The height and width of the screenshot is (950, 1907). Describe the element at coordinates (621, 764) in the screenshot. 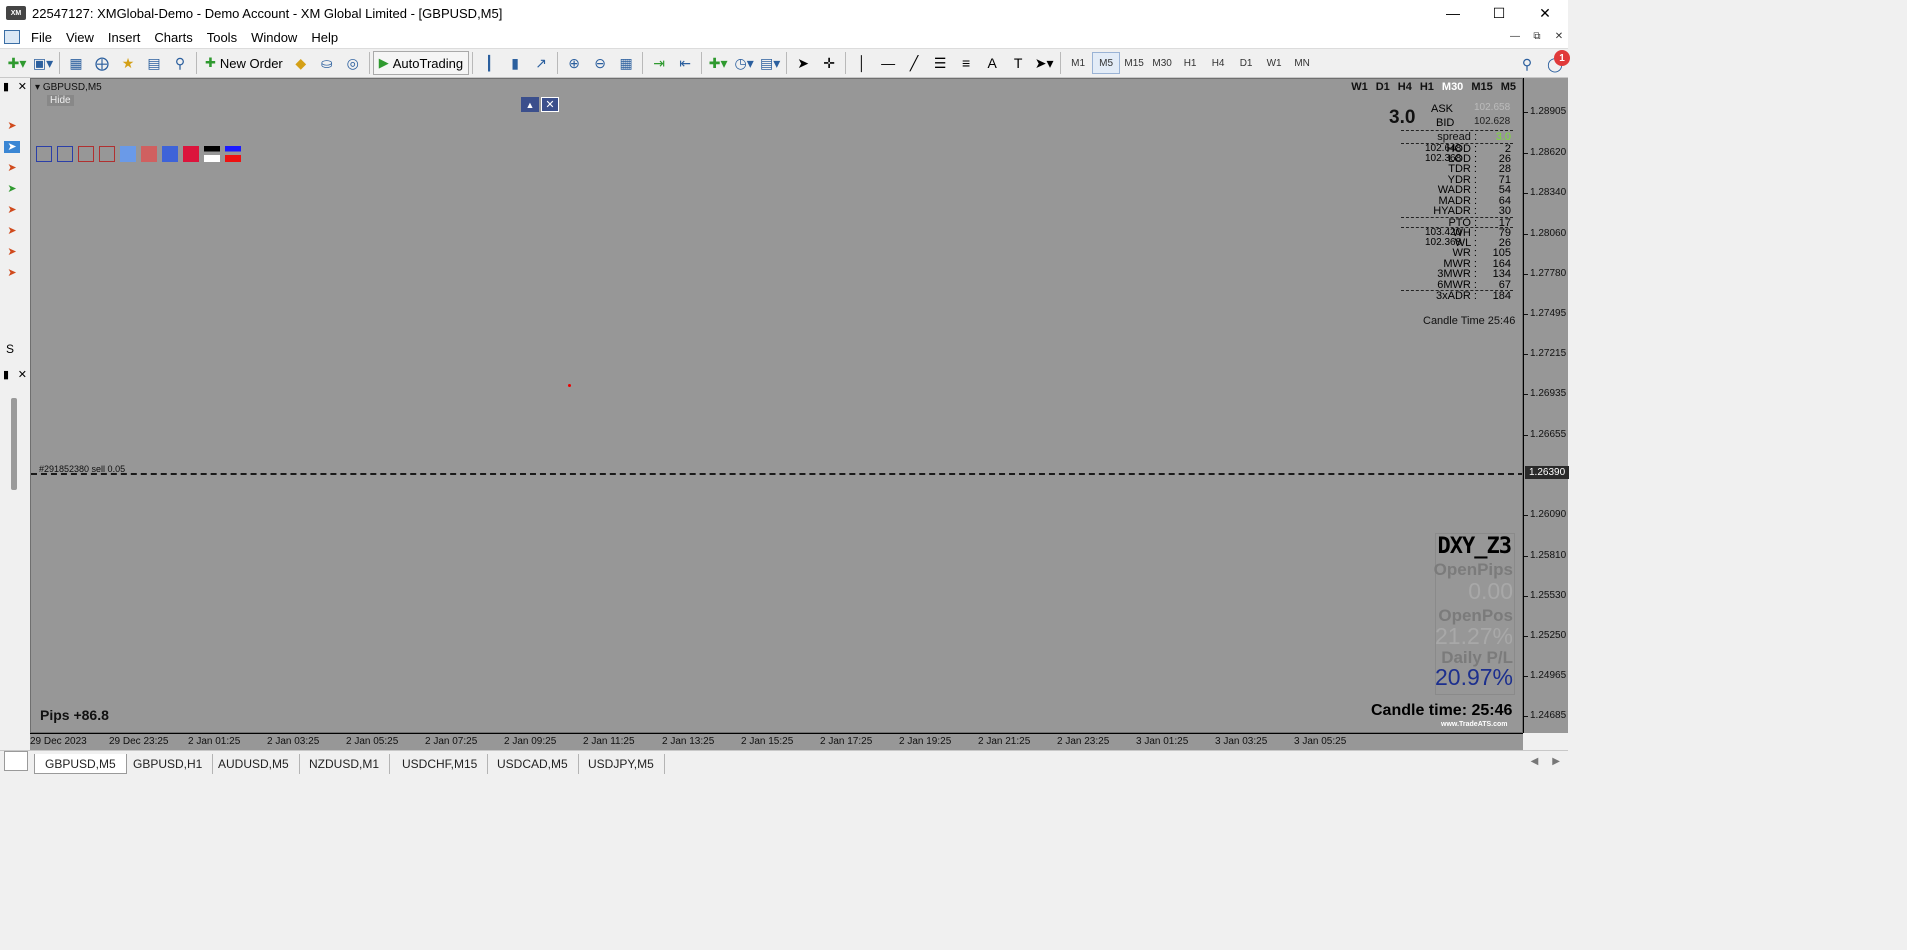

I see `chart-tab: USDJPY,M5` at that location.